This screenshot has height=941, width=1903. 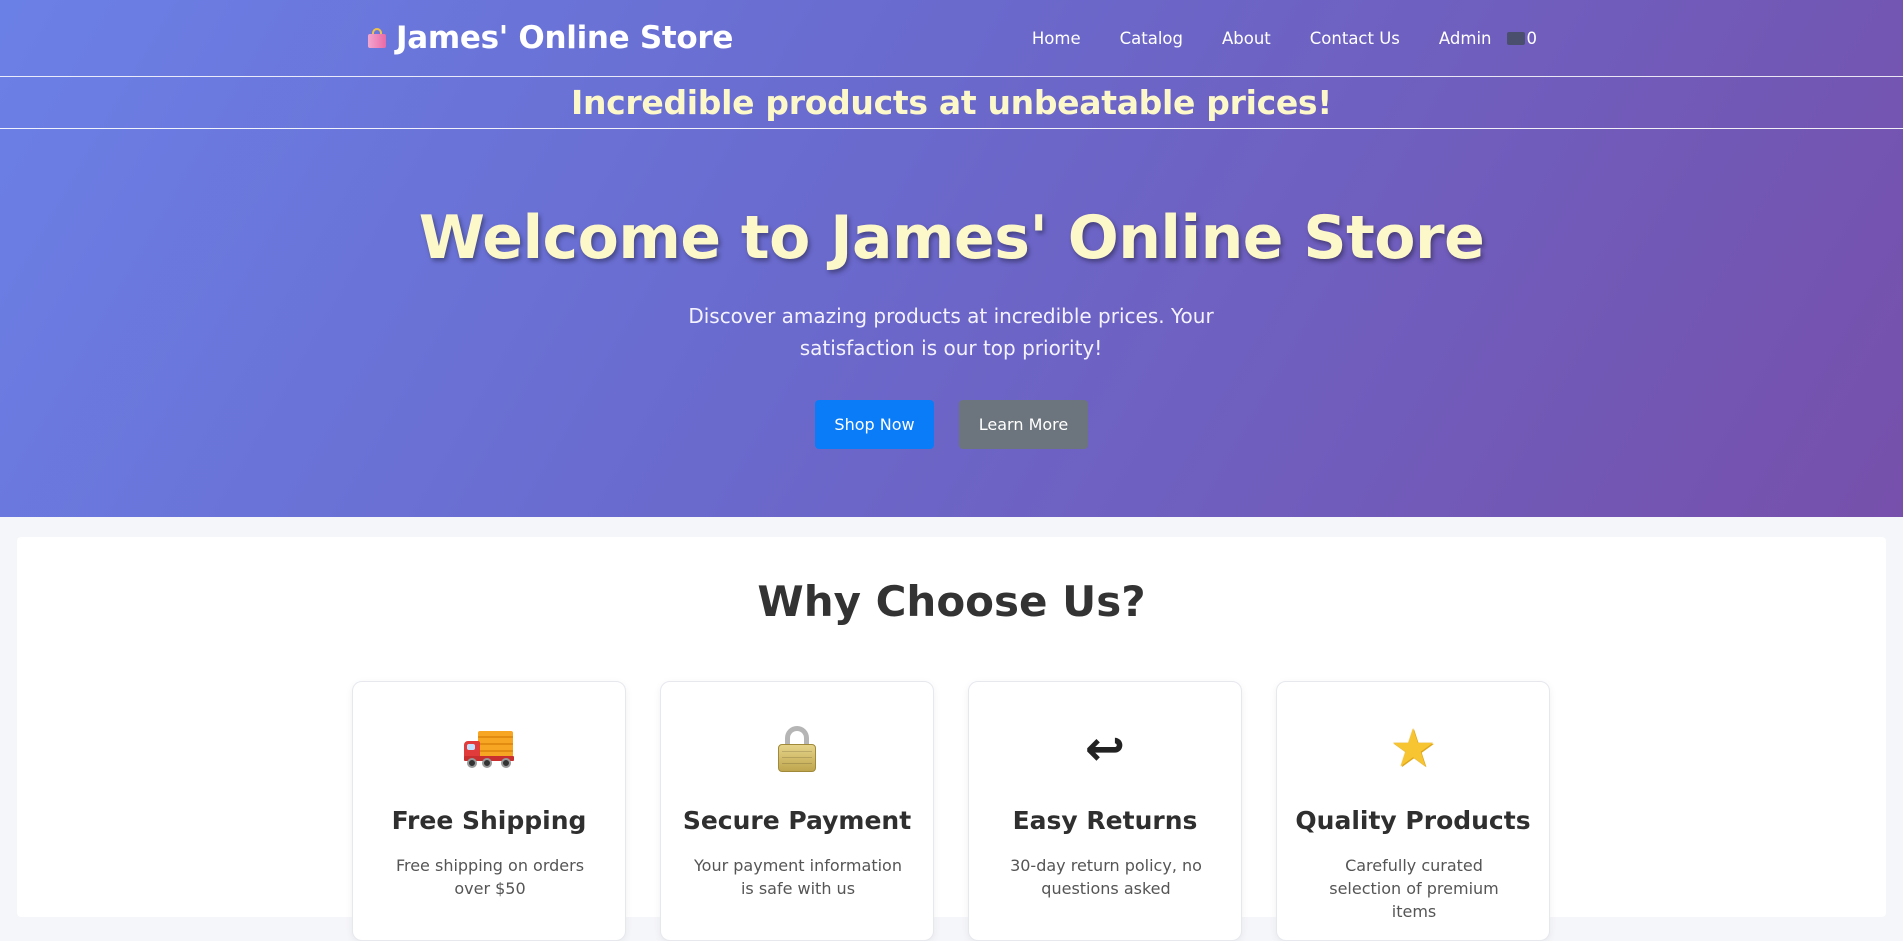 What do you see at coordinates (1246, 38) in the screenshot?
I see `nav-about: About` at bounding box center [1246, 38].